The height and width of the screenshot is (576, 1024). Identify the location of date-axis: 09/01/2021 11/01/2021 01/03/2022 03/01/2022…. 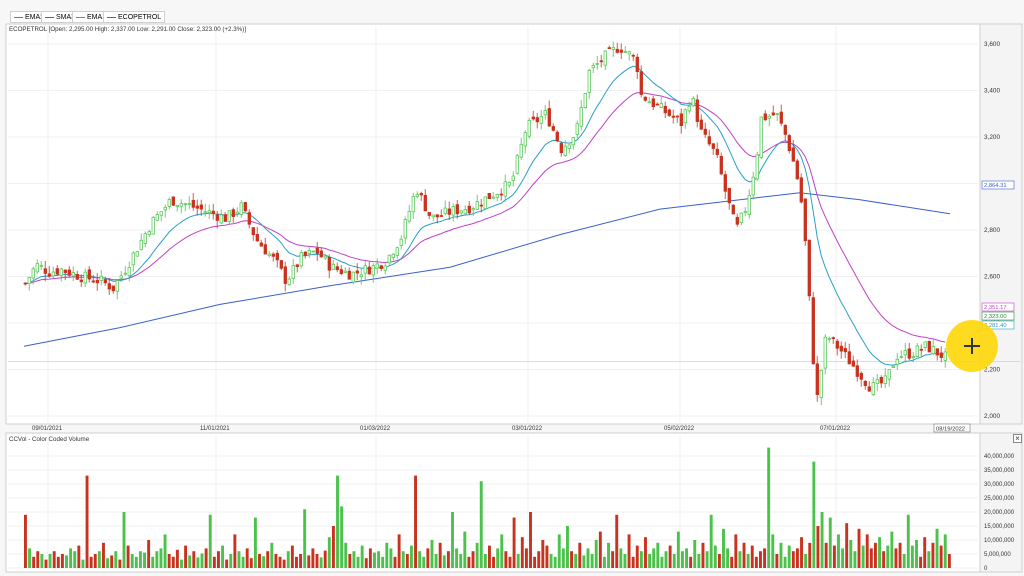
(501, 428).